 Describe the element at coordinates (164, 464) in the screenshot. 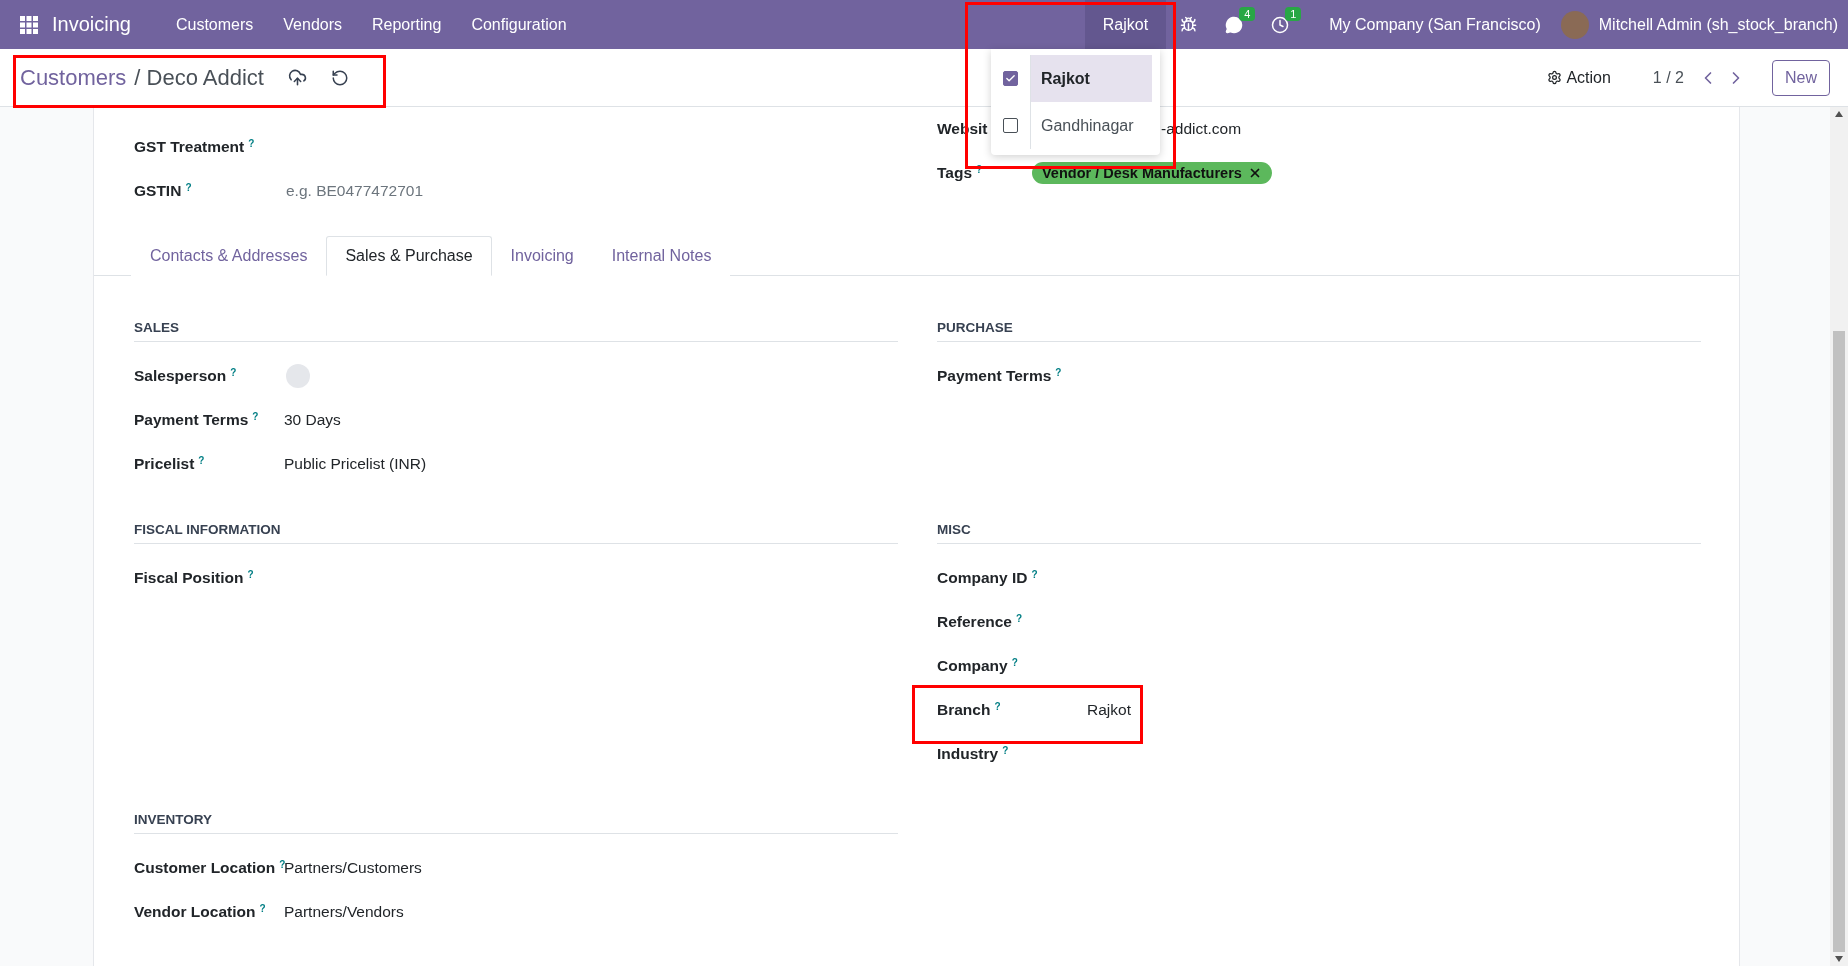

I see `field-label: Pricelist` at that location.